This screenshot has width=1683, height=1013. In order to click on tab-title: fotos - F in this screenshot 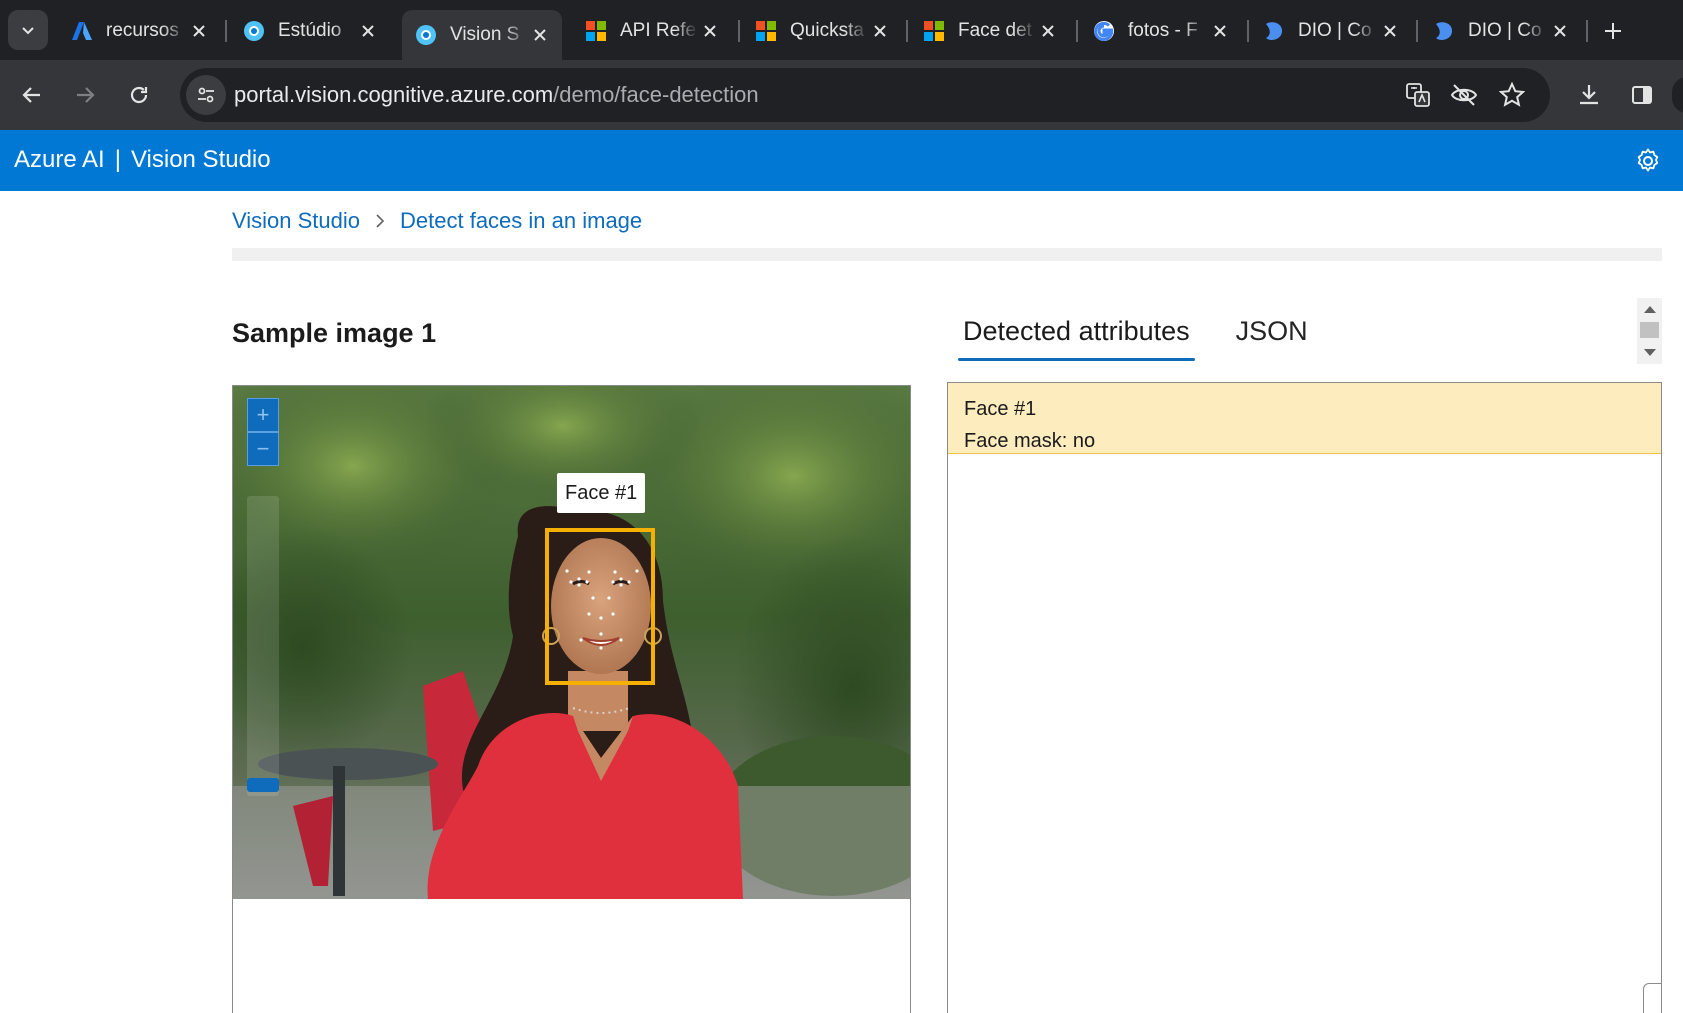, I will do `click(1163, 30)`.